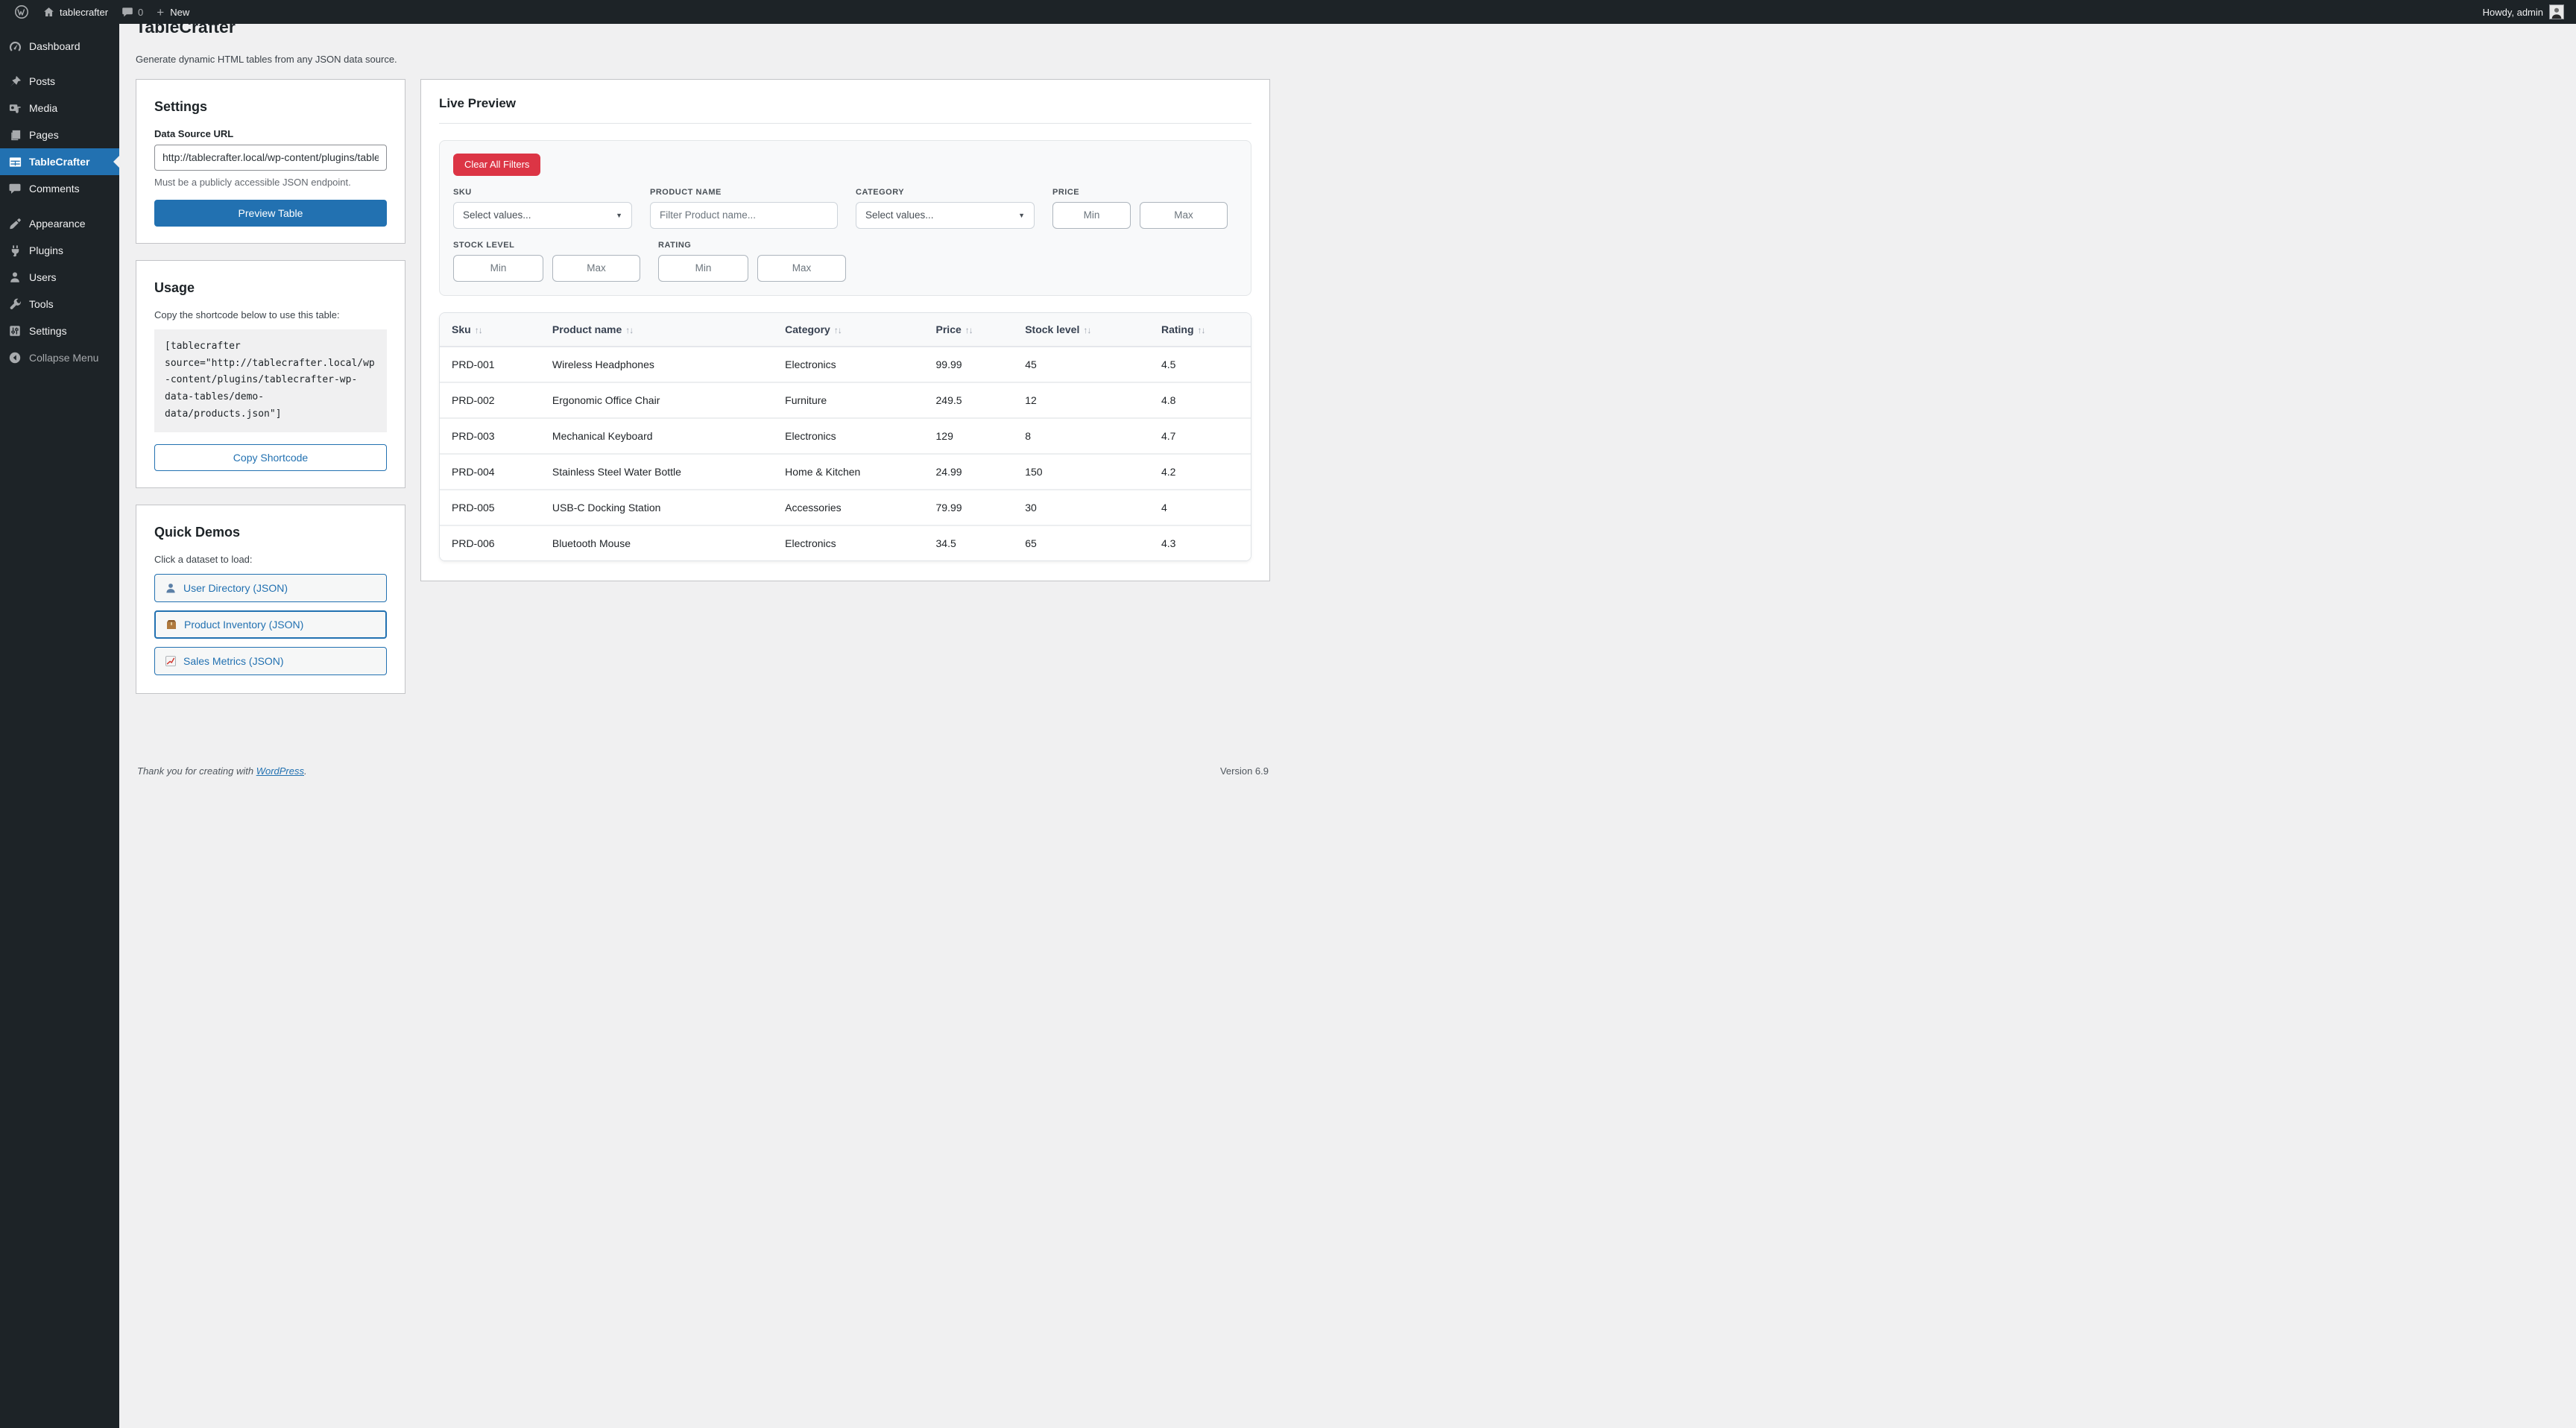 The height and width of the screenshot is (1428, 2576). Describe the element at coordinates (657, 329) in the screenshot. I see `column-header-product-name: Product name ↑↓` at that location.